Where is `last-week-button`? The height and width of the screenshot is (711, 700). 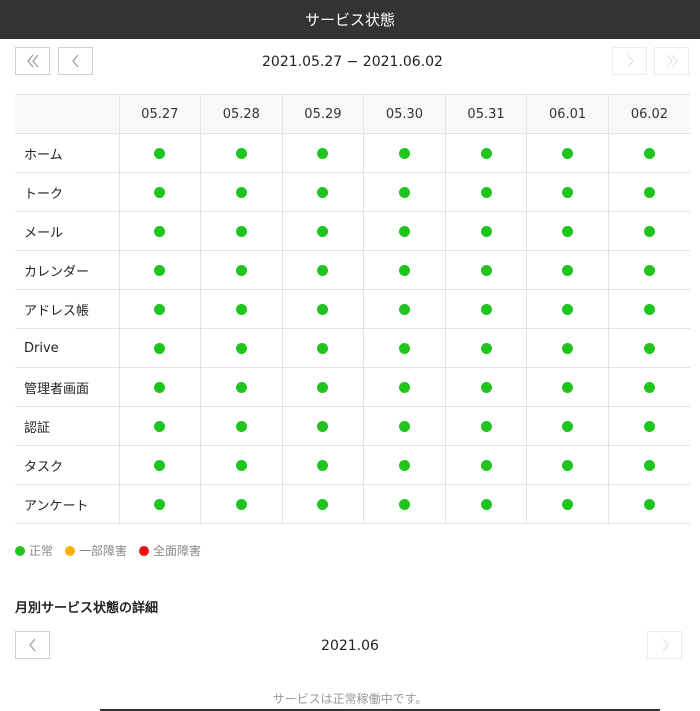
last-week-button is located at coordinates (671, 61).